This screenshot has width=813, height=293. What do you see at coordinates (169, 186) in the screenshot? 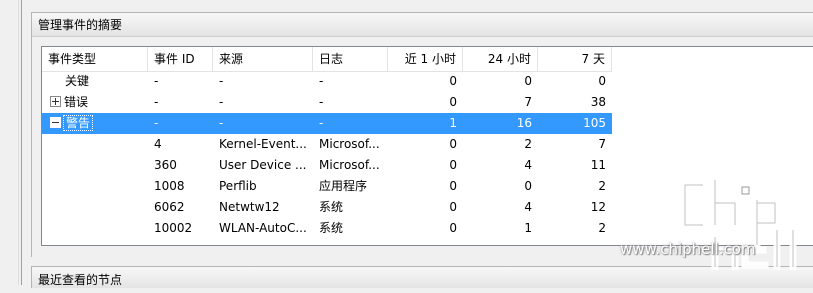
I see `cell-event-id: 1008` at bounding box center [169, 186].